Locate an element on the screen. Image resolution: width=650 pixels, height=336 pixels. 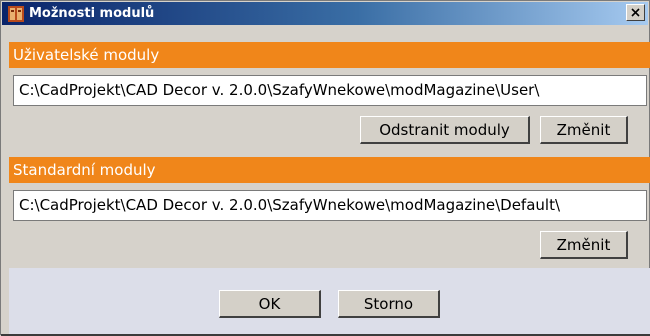
ok-button: OK is located at coordinates (270, 304).